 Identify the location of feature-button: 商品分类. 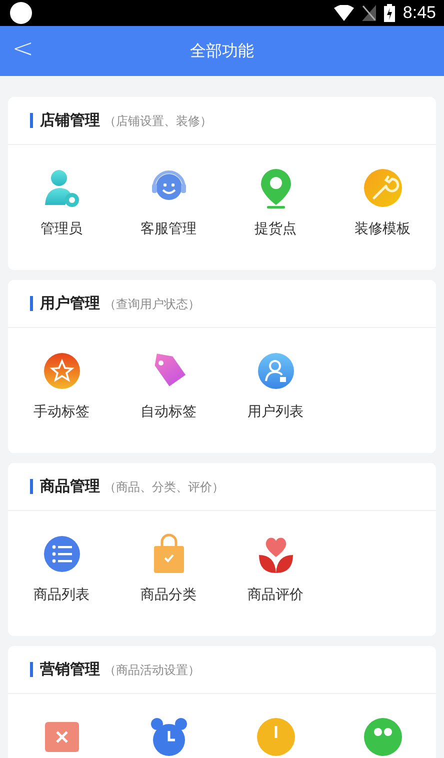
(168, 569).